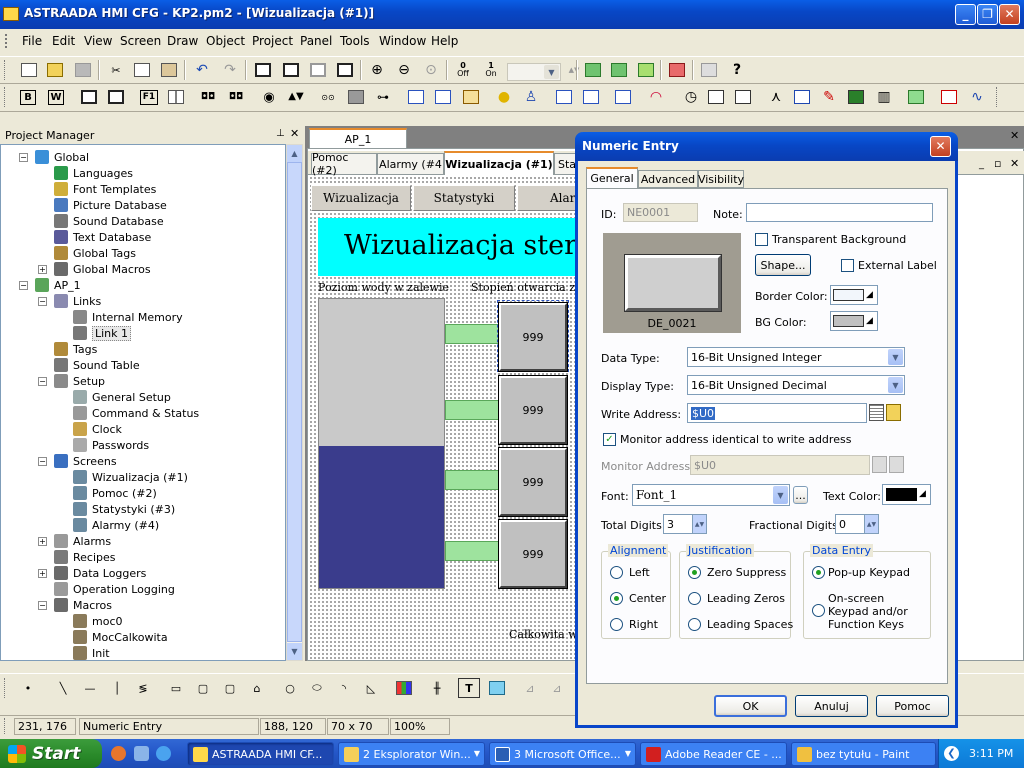 Image resolution: width=1024 pixels, height=768 pixels. What do you see at coordinates (356, 97) in the screenshot?
I see `lamp-switch-icon` at bounding box center [356, 97].